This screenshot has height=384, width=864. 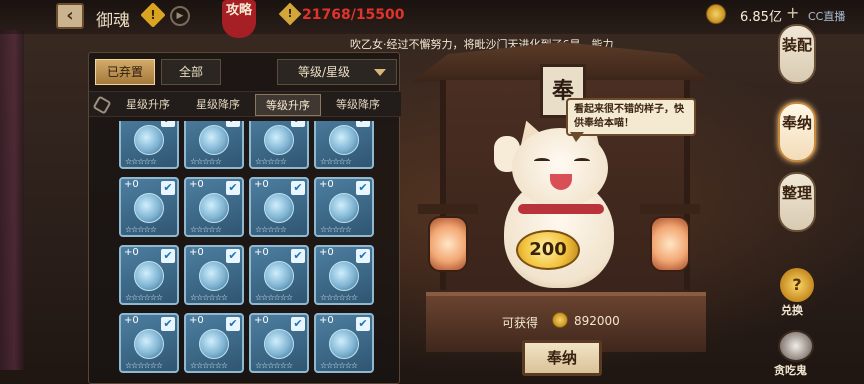 What do you see at coordinates (582, 161) in the screenshot?
I see `cat-eye` at bounding box center [582, 161].